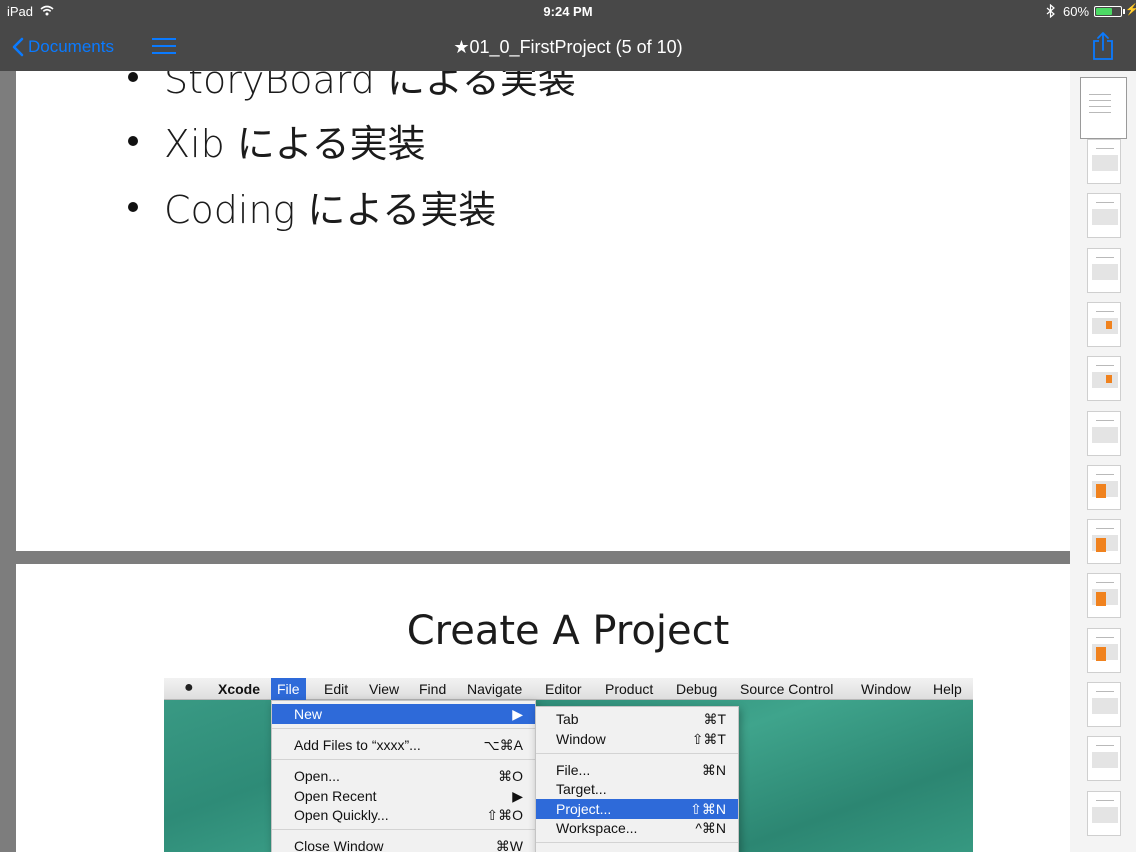 This screenshot has height=852, width=1136. I want to click on bullet-text: Xib による実装, so click(295, 144).